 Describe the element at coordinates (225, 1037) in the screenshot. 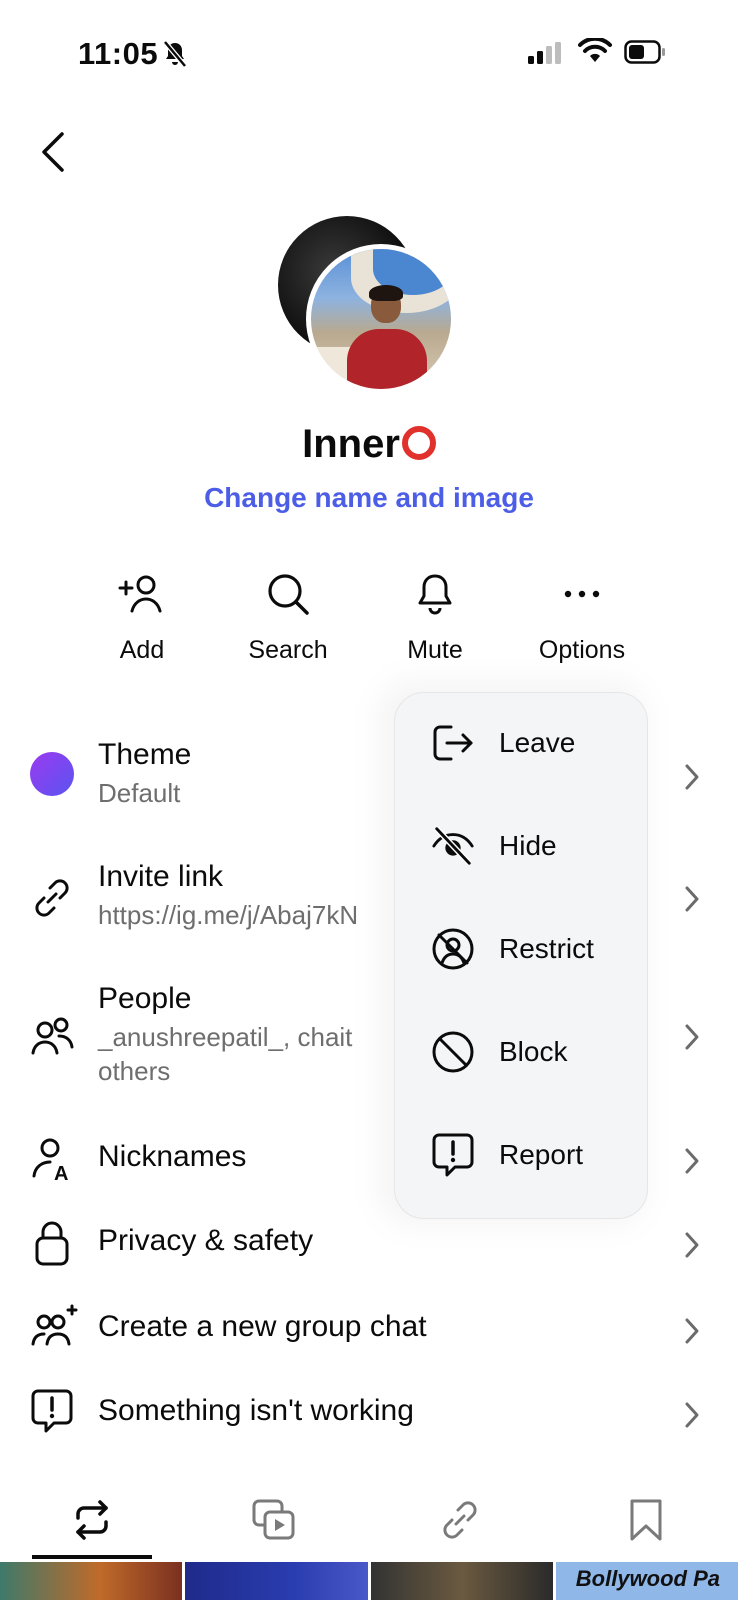

I see `people-members: _anushreepatil_, chait` at that location.